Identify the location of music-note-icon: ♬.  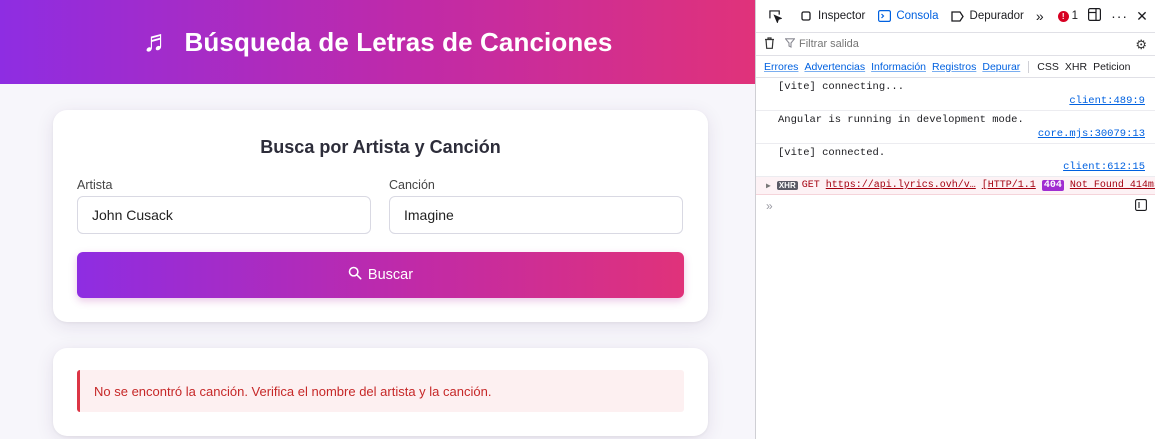
(157, 41).